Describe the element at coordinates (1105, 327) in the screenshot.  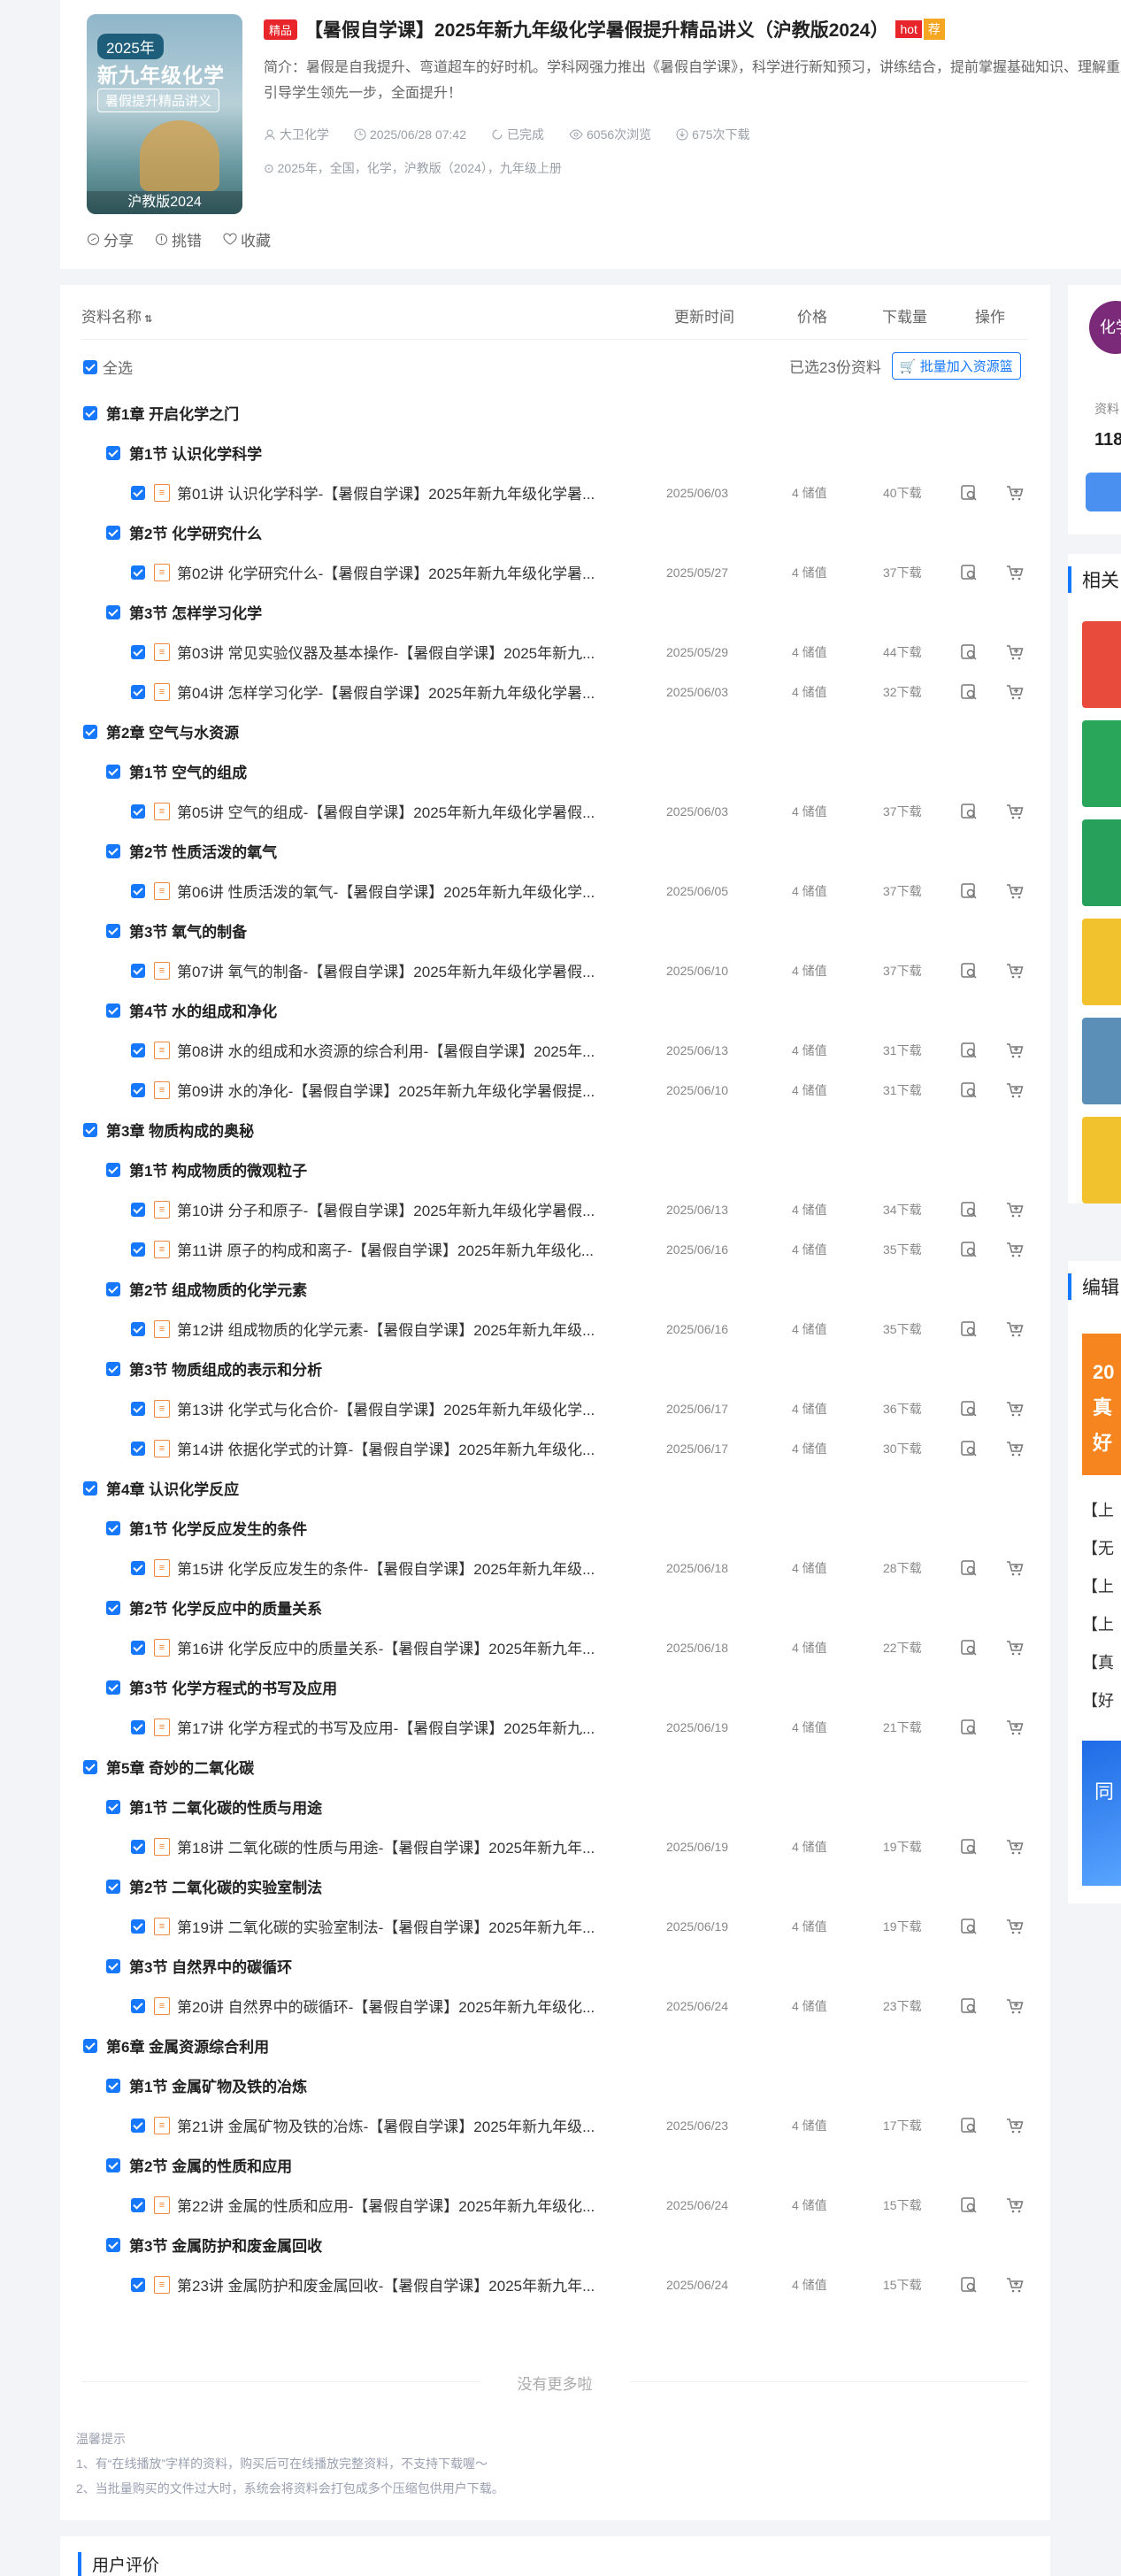
I see `avatar: 化学` at that location.